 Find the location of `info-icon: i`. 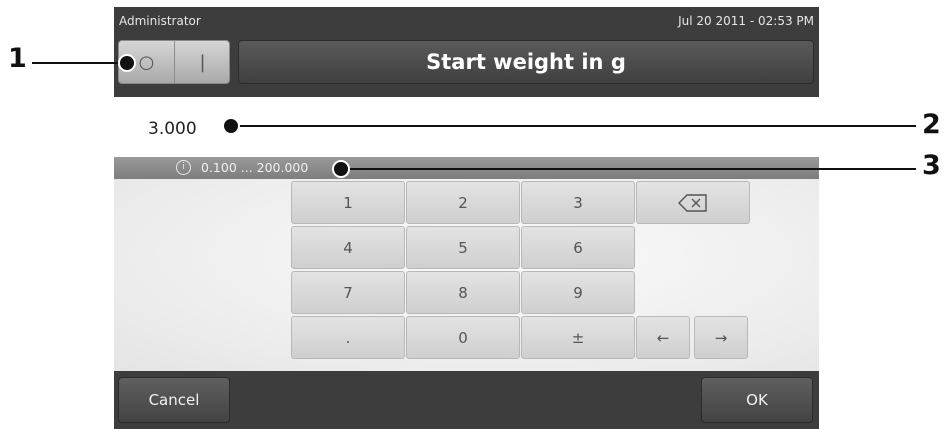

info-icon: i is located at coordinates (183, 167).